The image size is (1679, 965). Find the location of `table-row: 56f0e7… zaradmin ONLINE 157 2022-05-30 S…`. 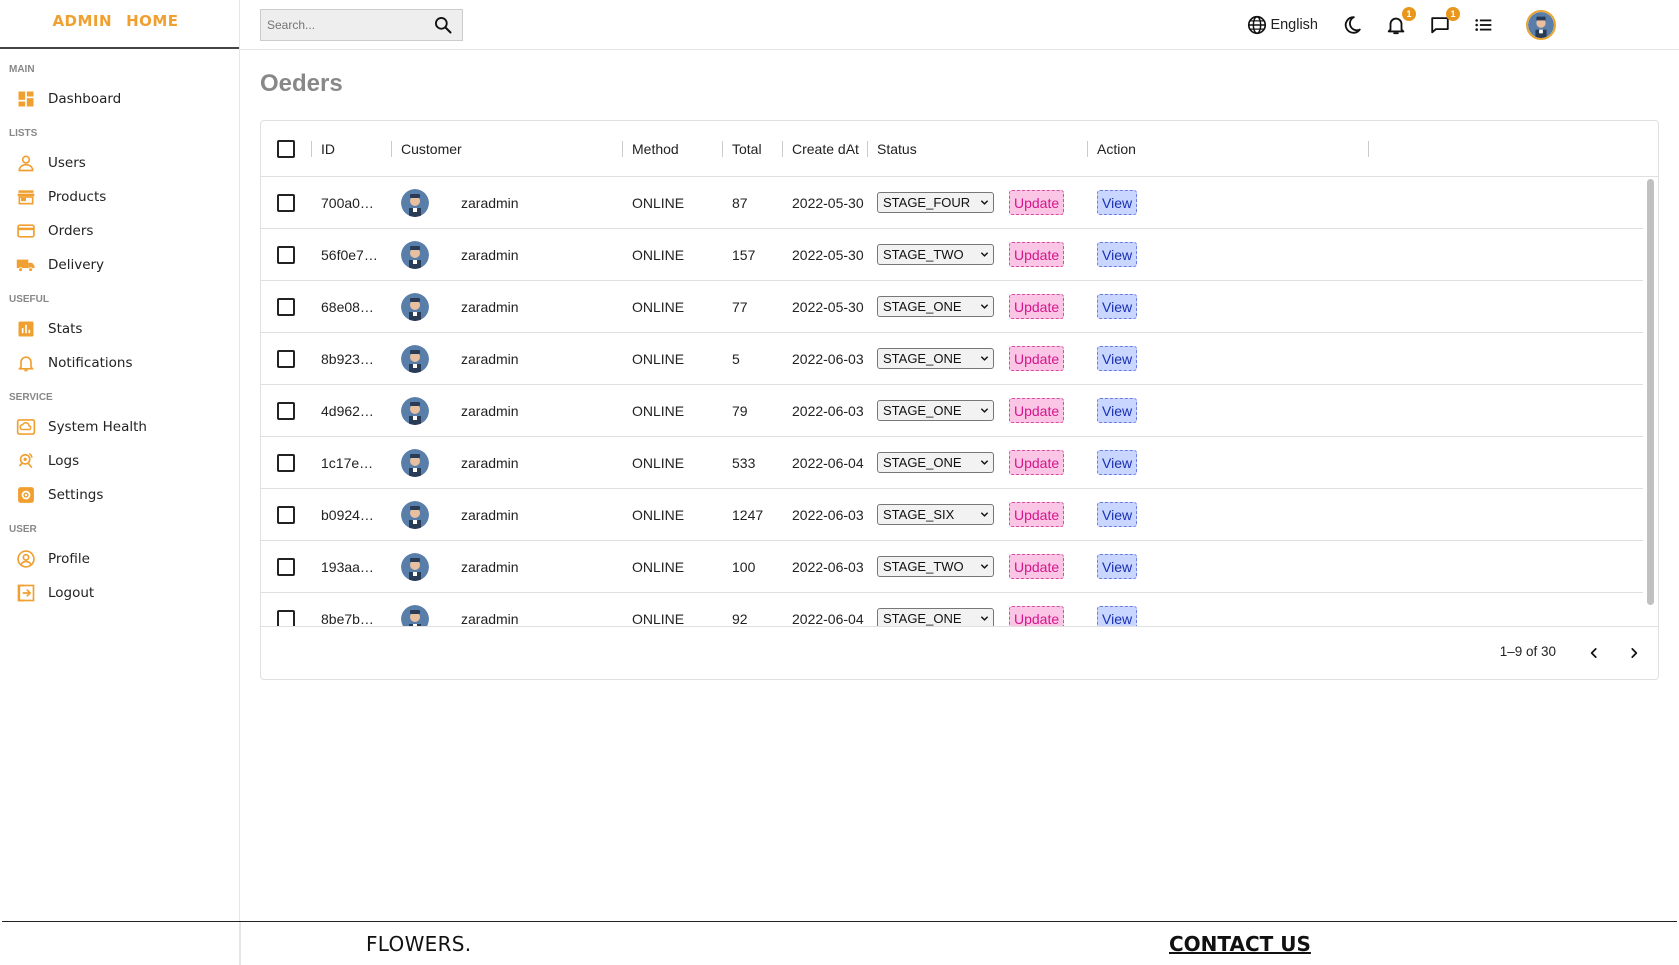

table-row: 56f0e7… zaradmin ONLINE 157 2022-05-30 S… is located at coordinates (952, 255).